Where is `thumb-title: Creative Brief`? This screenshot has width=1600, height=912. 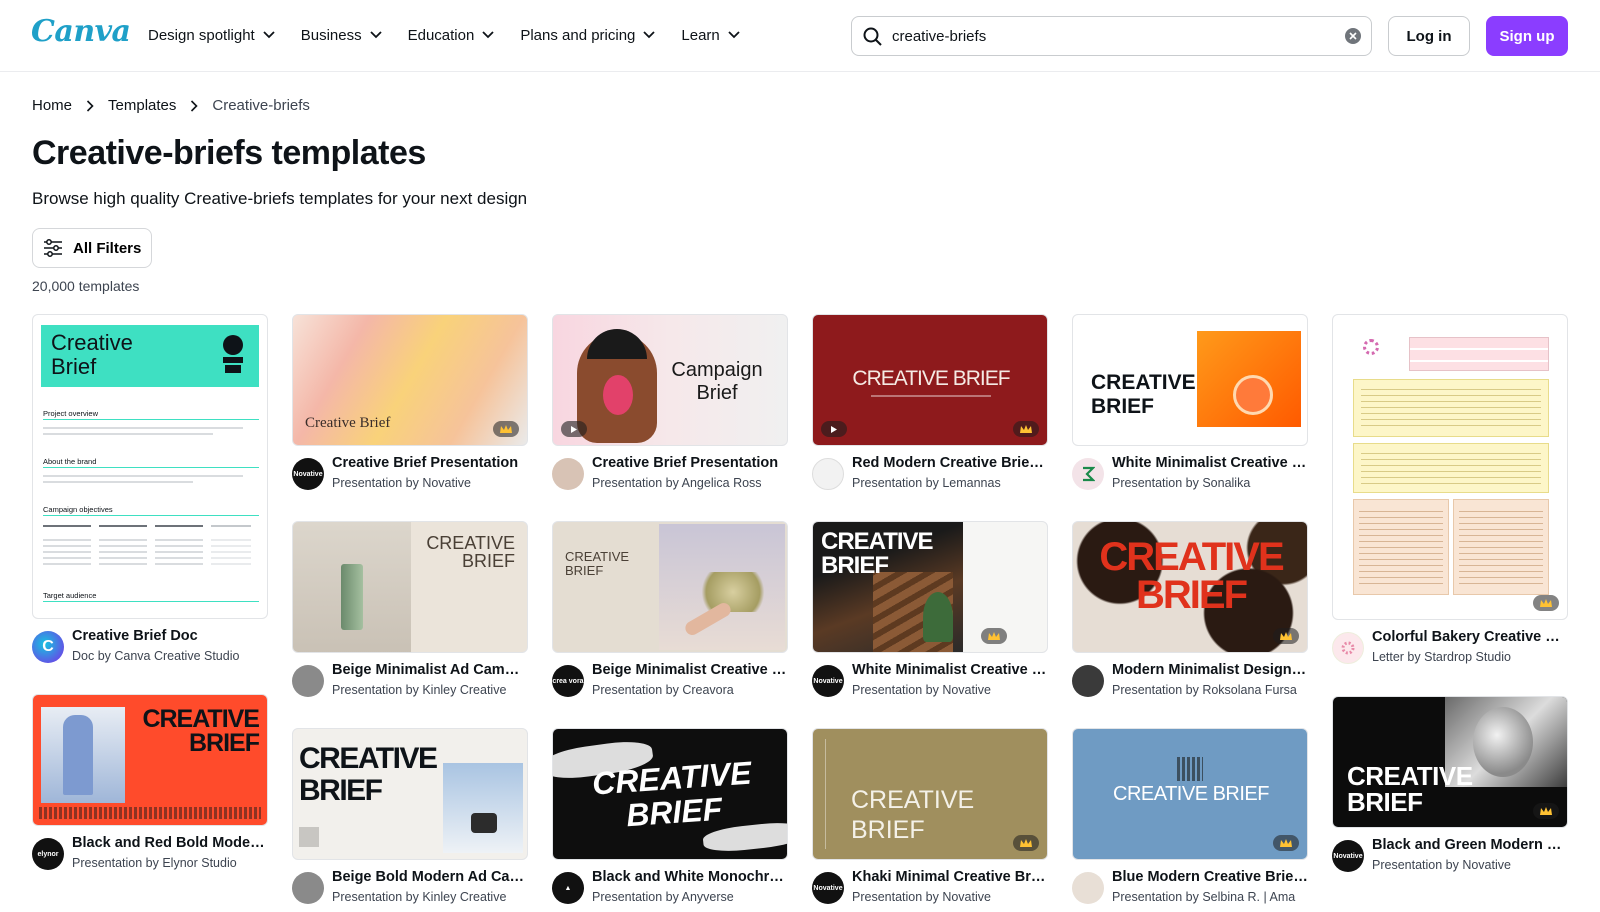 thumb-title: Creative Brief is located at coordinates (92, 354).